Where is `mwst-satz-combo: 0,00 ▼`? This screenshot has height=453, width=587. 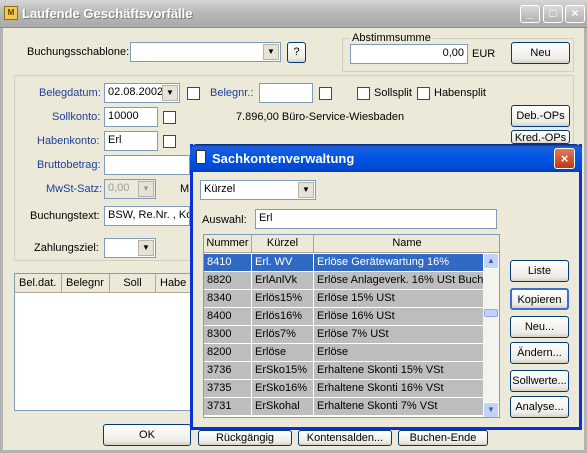 mwst-satz-combo: 0,00 ▼ is located at coordinates (130, 189).